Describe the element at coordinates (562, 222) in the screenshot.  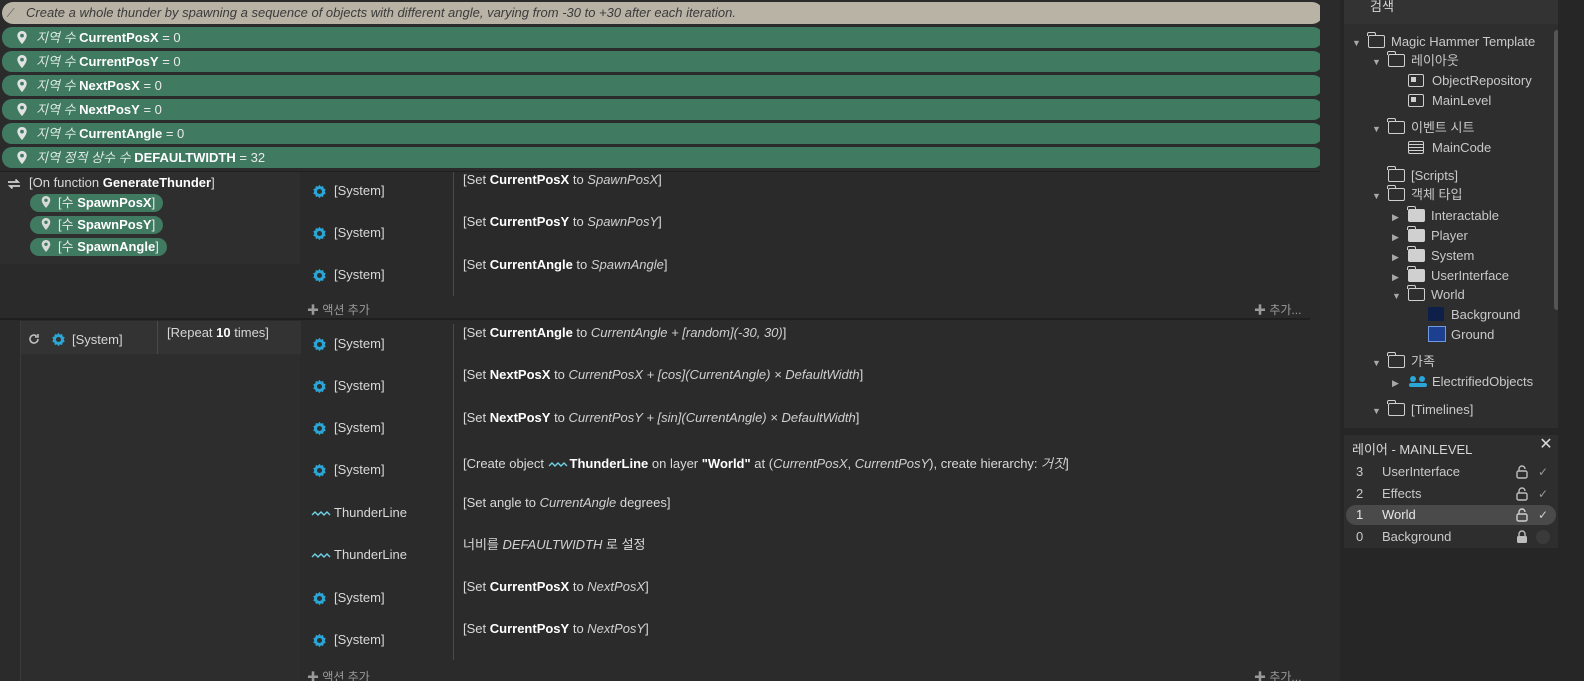
I see `action-text: [Set CurrentPosY to SpawnPosY]` at that location.